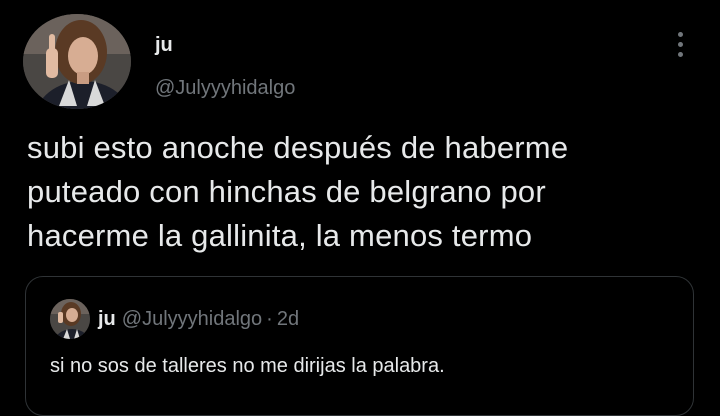 The image size is (720, 416). What do you see at coordinates (680, 34) in the screenshot?
I see `more-vertical-icon` at bounding box center [680, 34].